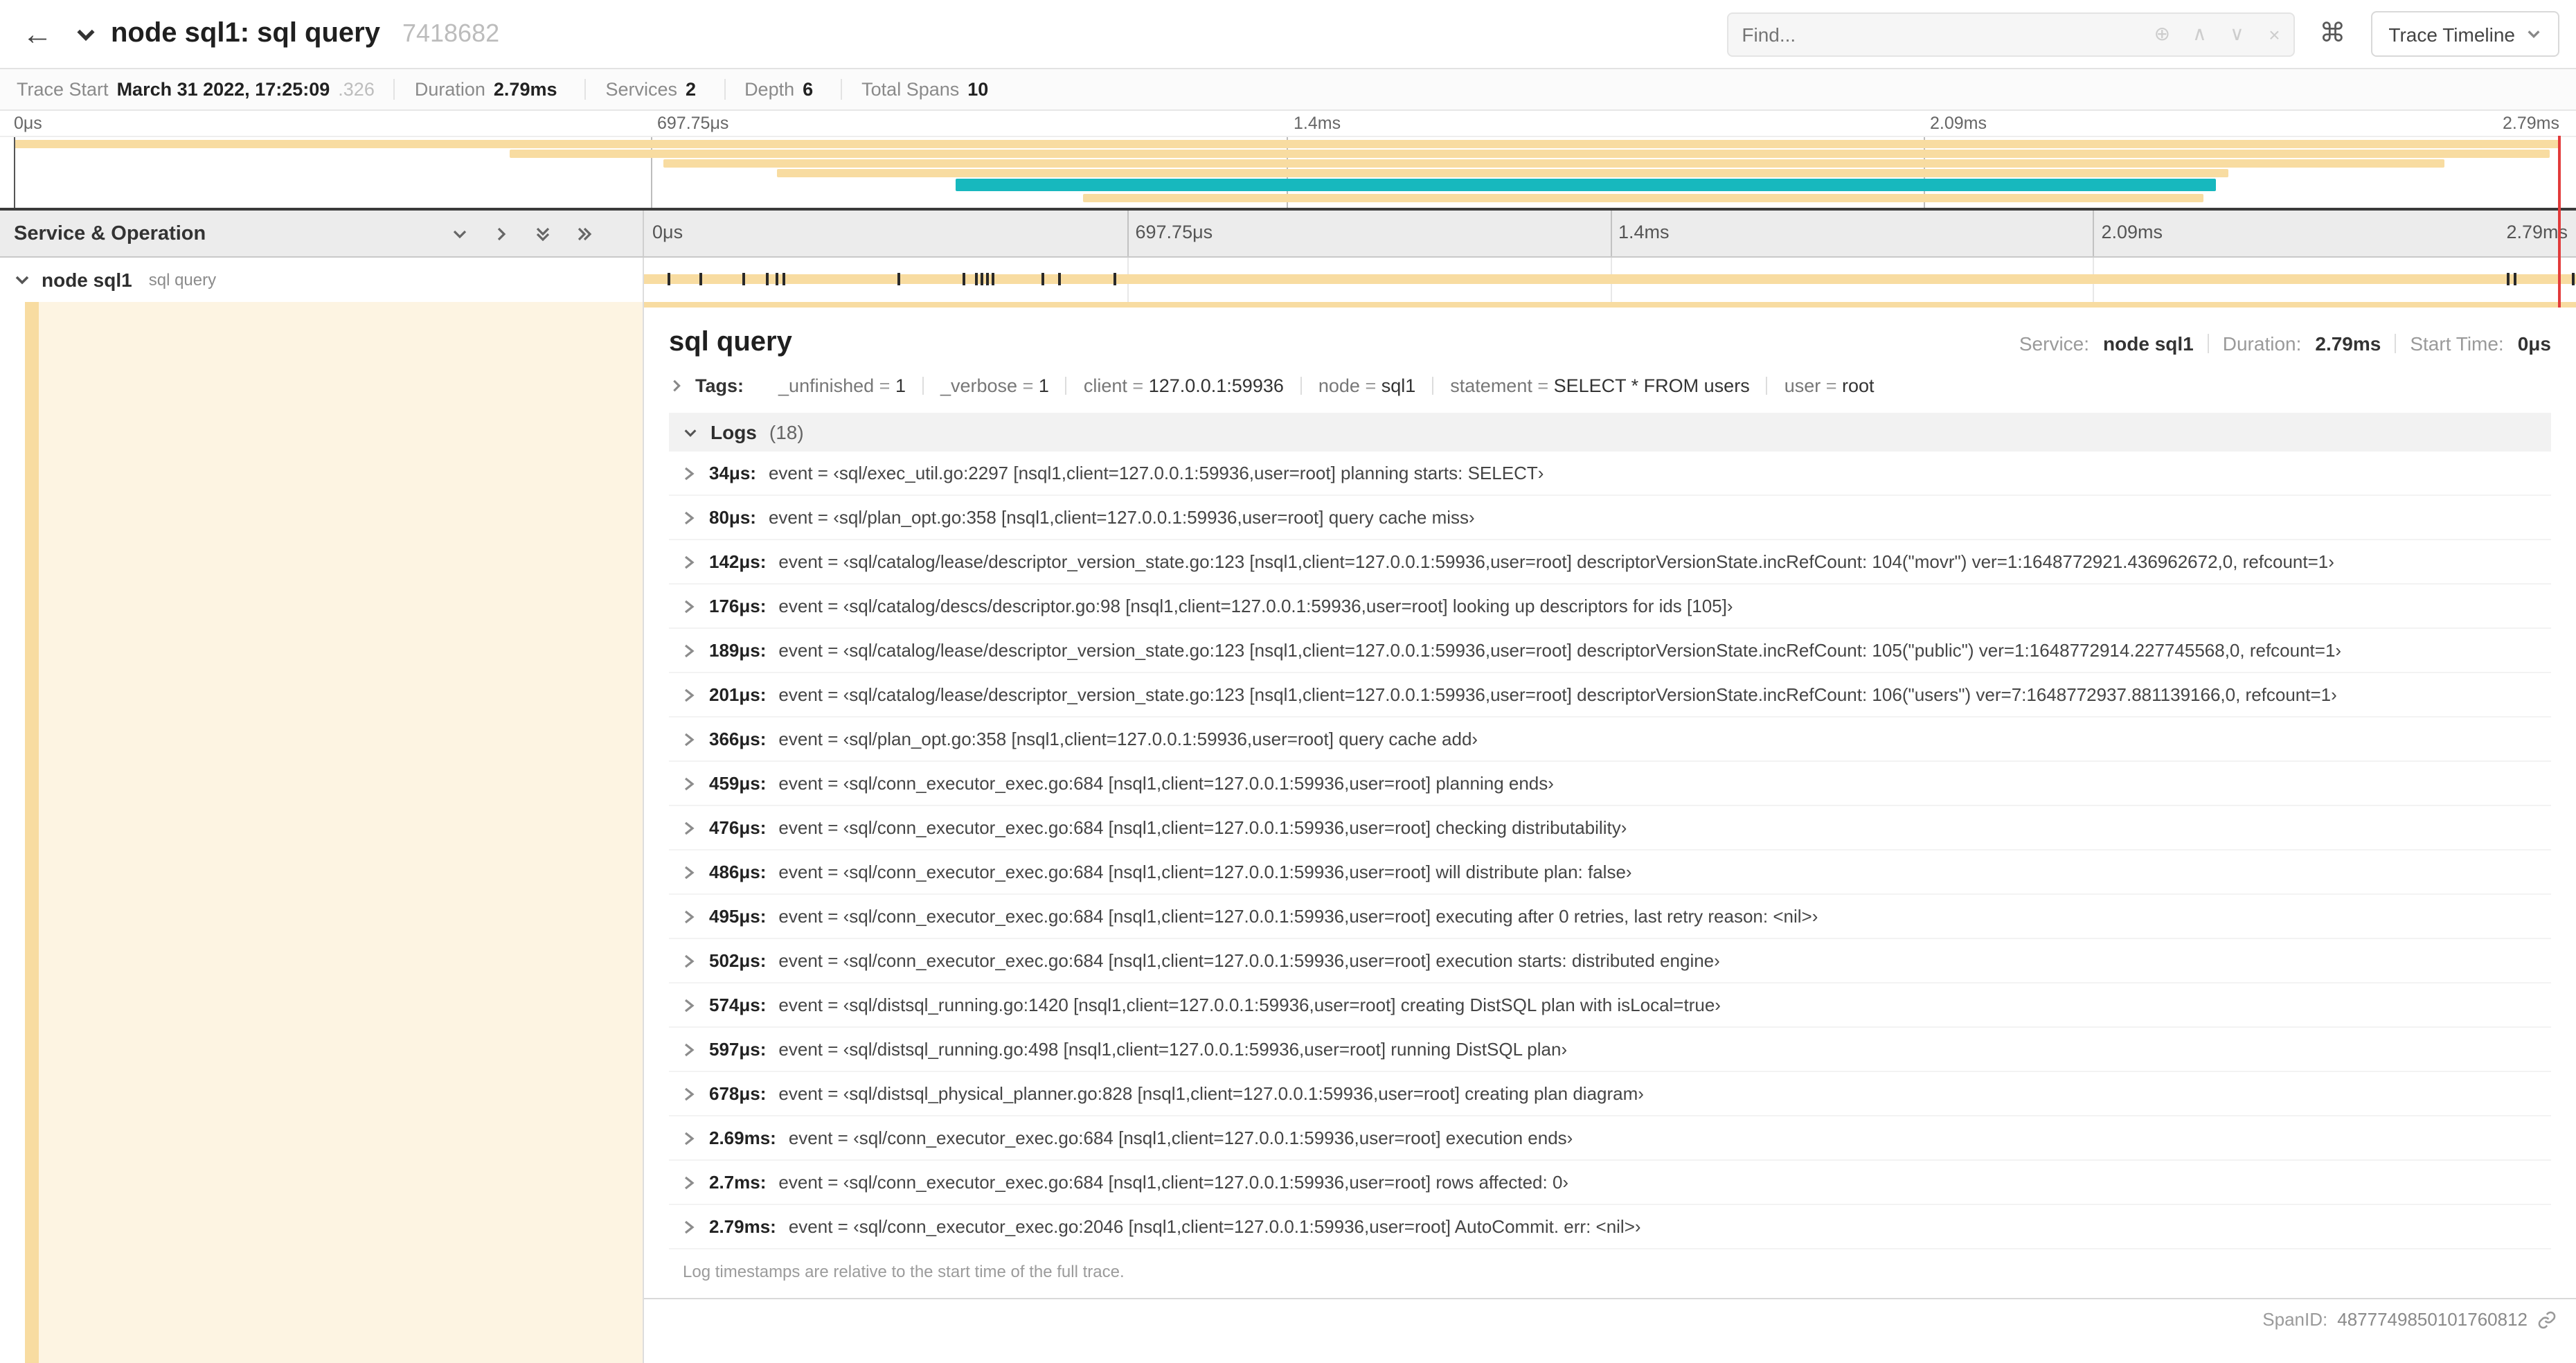 This screenshot has height=1363, width=2576. Describe the element at coordinates (584, 233) in the screenshot. I see `collapse-all-icon` at that location.